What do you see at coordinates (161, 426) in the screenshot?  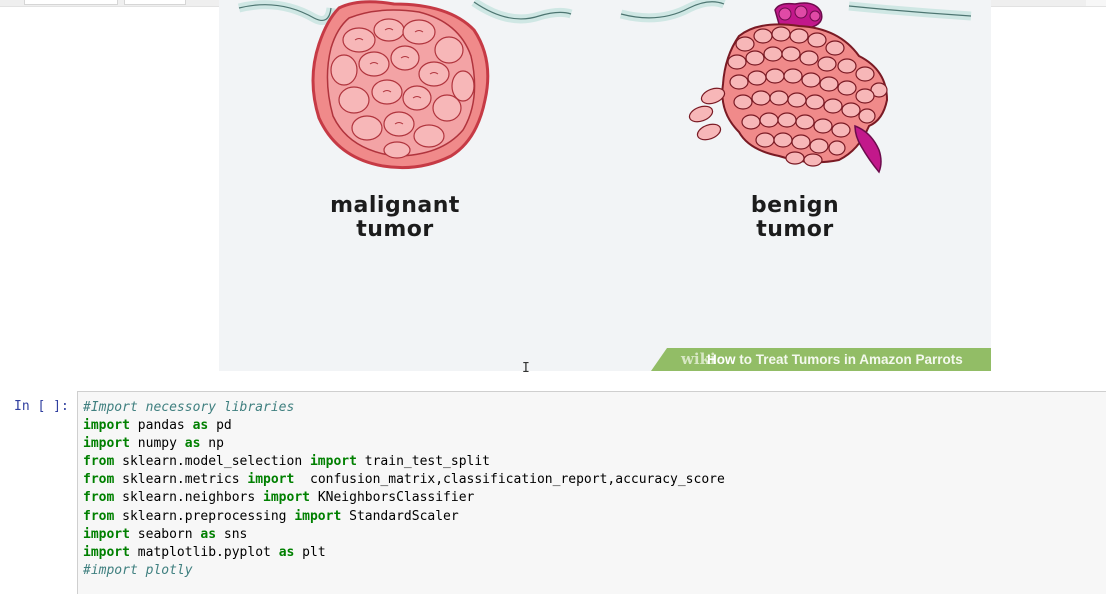 I see `code-text: pandas` at bounding box center [161, 426].